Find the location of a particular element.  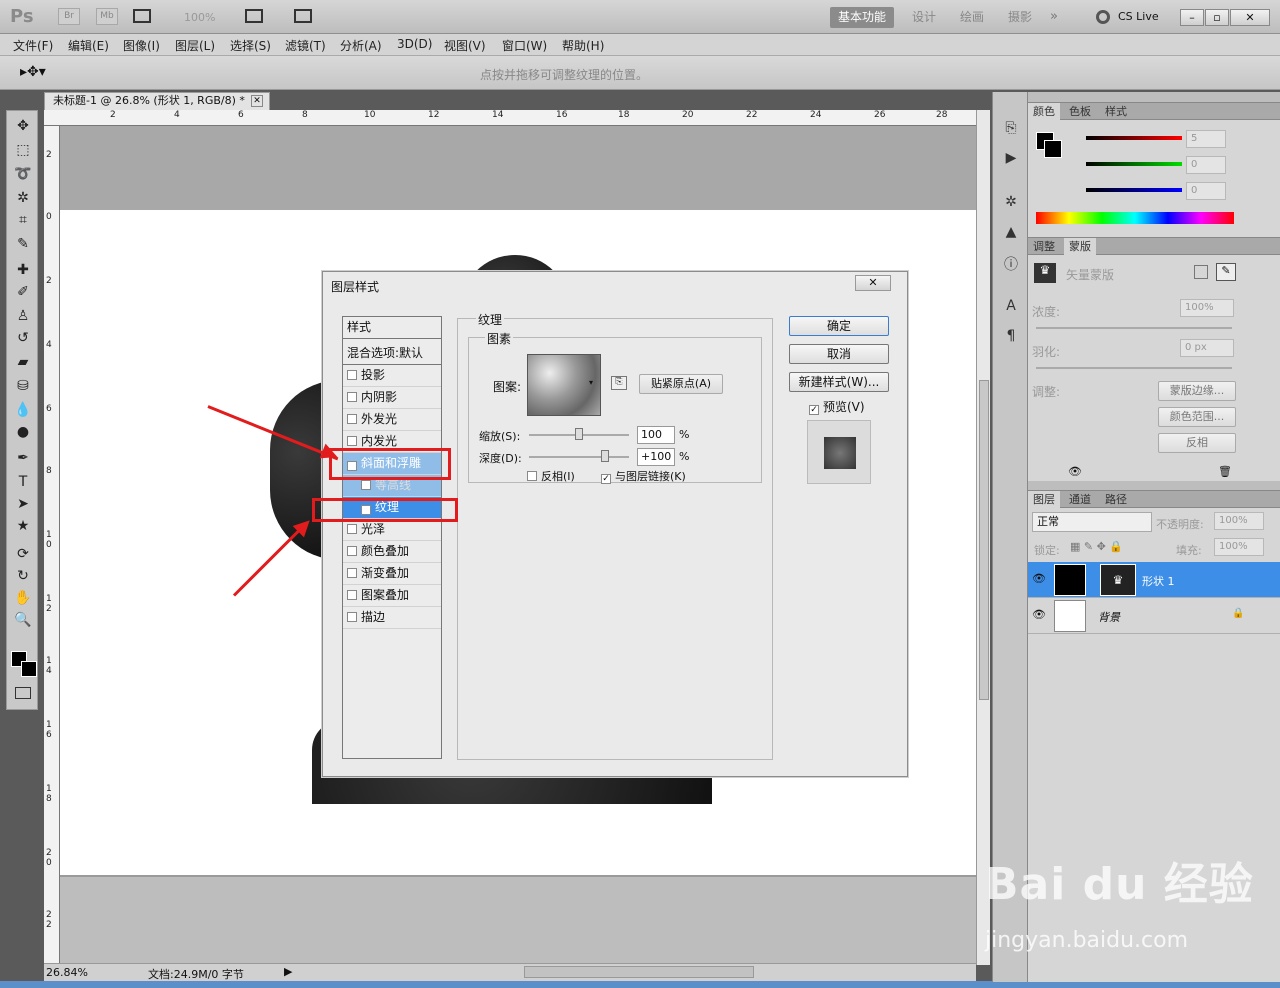

eraser-tool-icon: ▰ is located at coordinates (23, 362).